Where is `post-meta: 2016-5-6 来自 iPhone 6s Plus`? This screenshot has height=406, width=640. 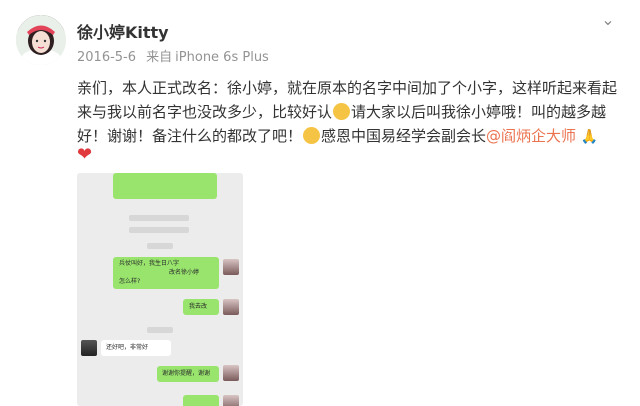 post-meta: 2016-5-6 来自 iPhone 6s Plus is located at coordinates (176, 55).